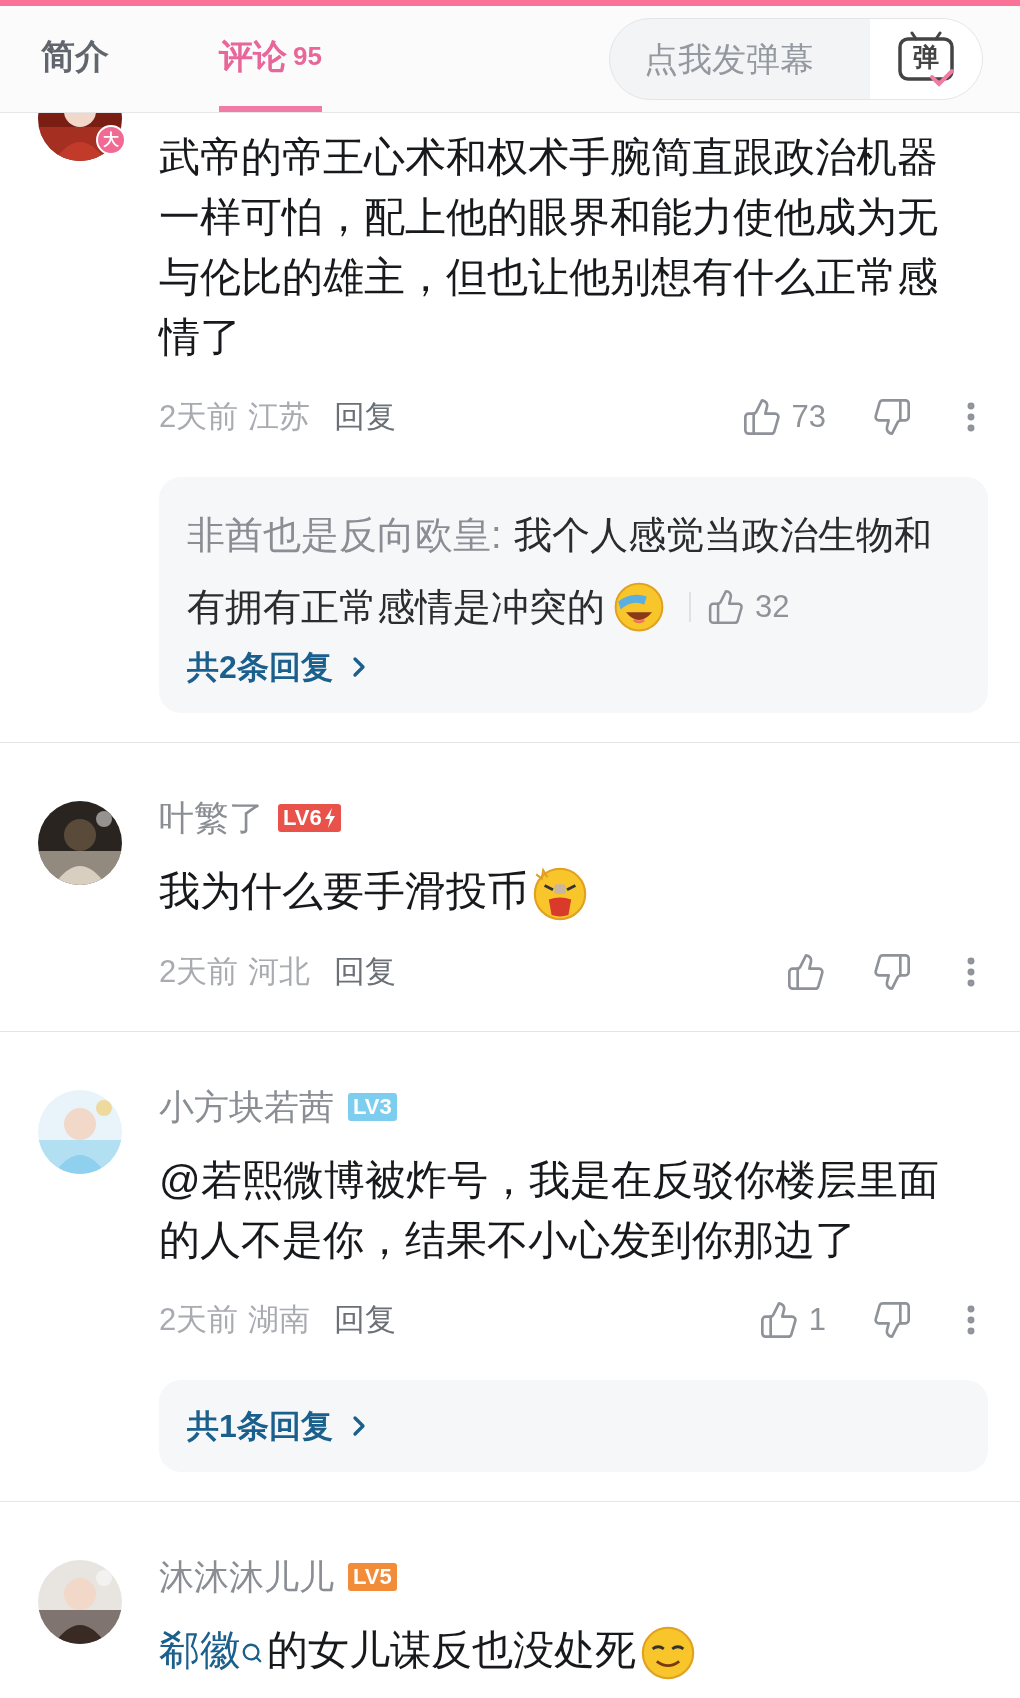 The image size is (1020, 1698). I want to click on reply-text: 有拥有正常感情是冲突的, so click(396, 607).